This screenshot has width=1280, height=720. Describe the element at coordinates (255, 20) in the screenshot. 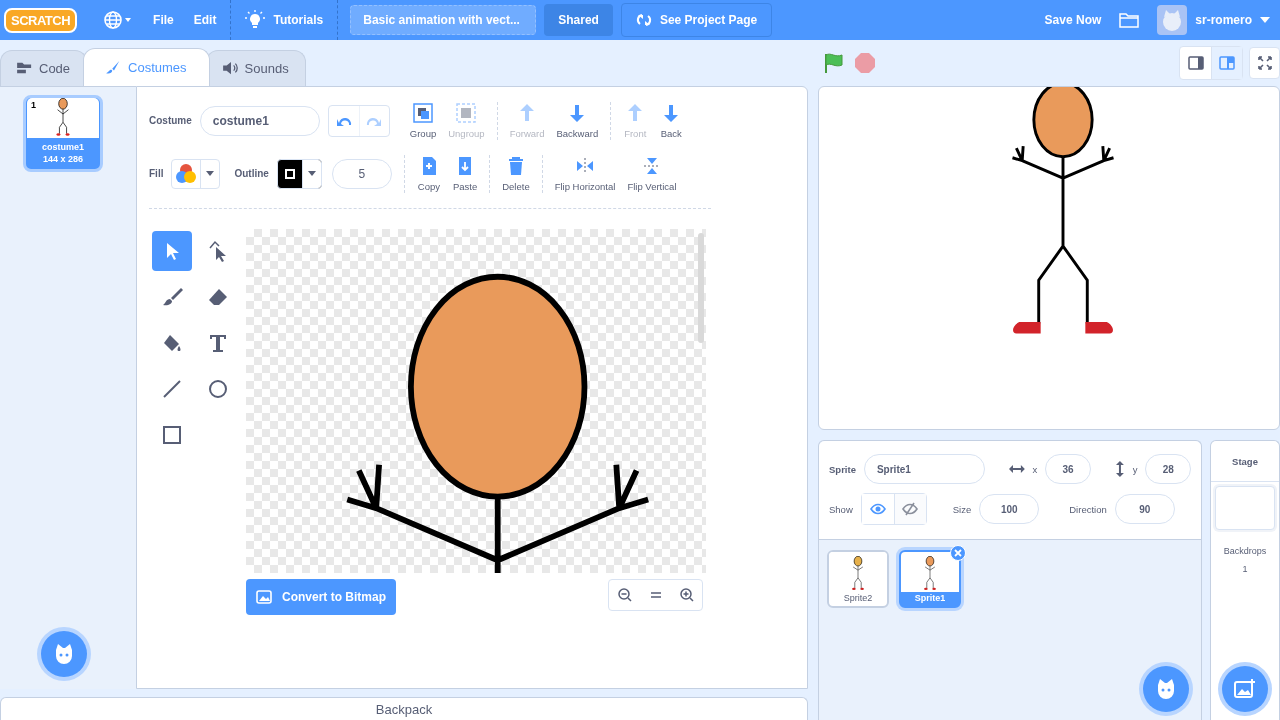

I see `lightbulb-icon` at that location.